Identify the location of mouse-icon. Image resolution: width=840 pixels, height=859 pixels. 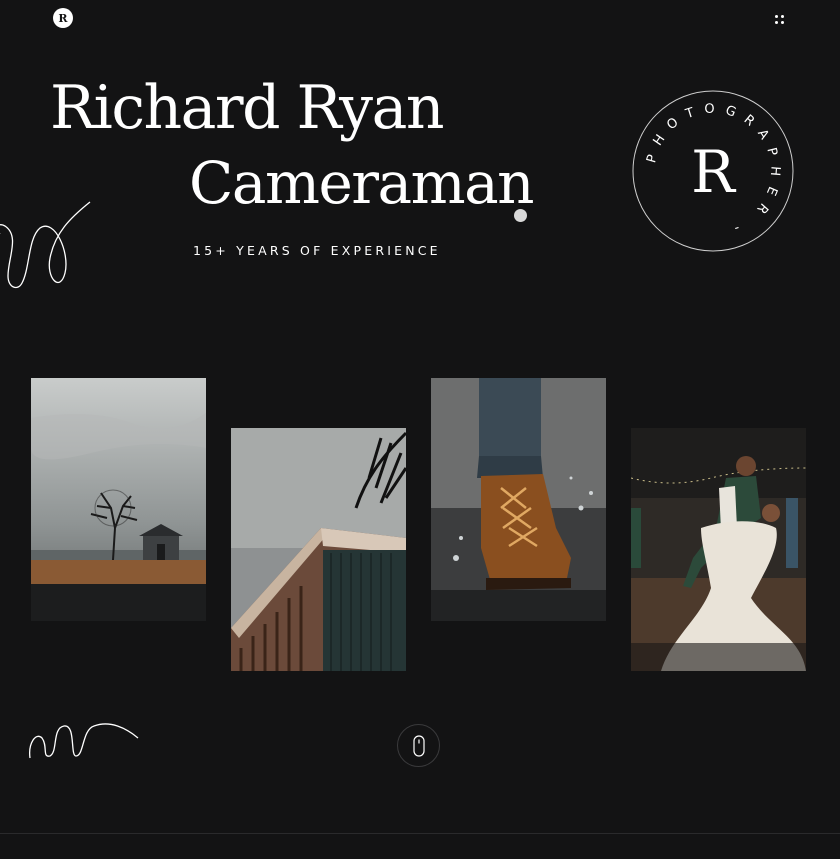
(418, 745).